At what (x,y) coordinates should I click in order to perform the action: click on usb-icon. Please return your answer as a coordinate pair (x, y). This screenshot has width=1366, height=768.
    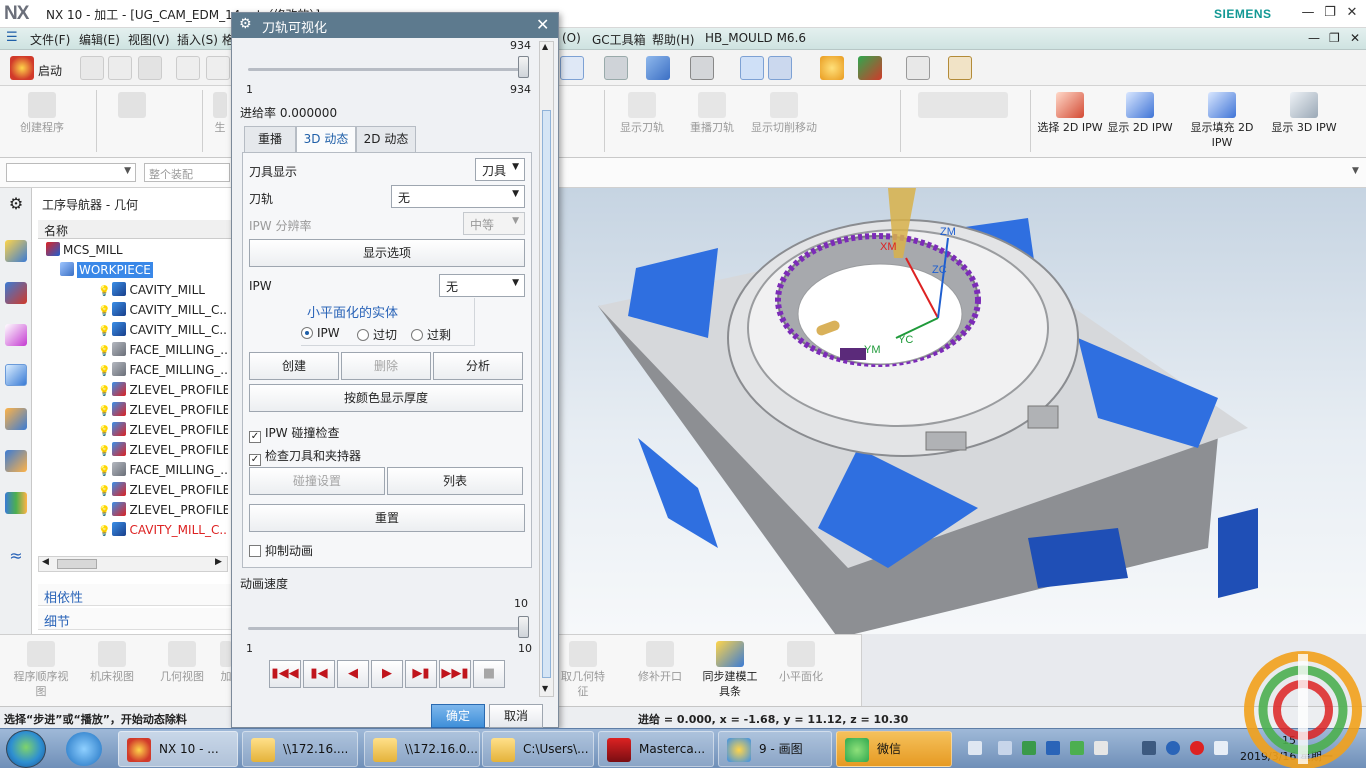
    Looking at the image, I should click on (1005, 748).